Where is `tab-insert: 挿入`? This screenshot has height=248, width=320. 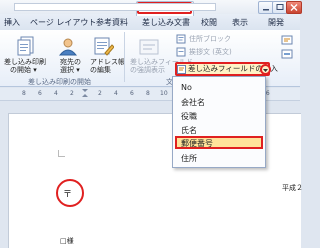
tab-insert: 挿入 is located at coordinates (12, 22).